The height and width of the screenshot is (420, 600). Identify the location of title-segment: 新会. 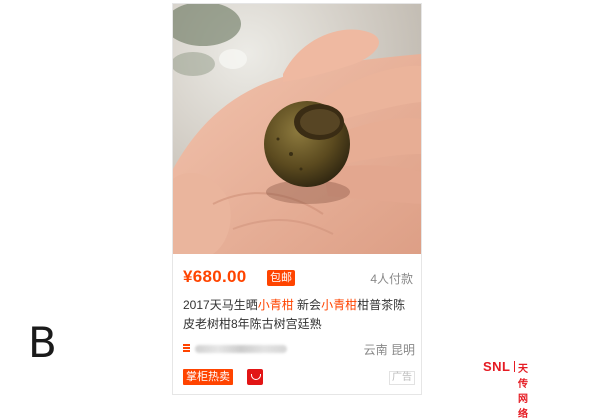
(307, 305).